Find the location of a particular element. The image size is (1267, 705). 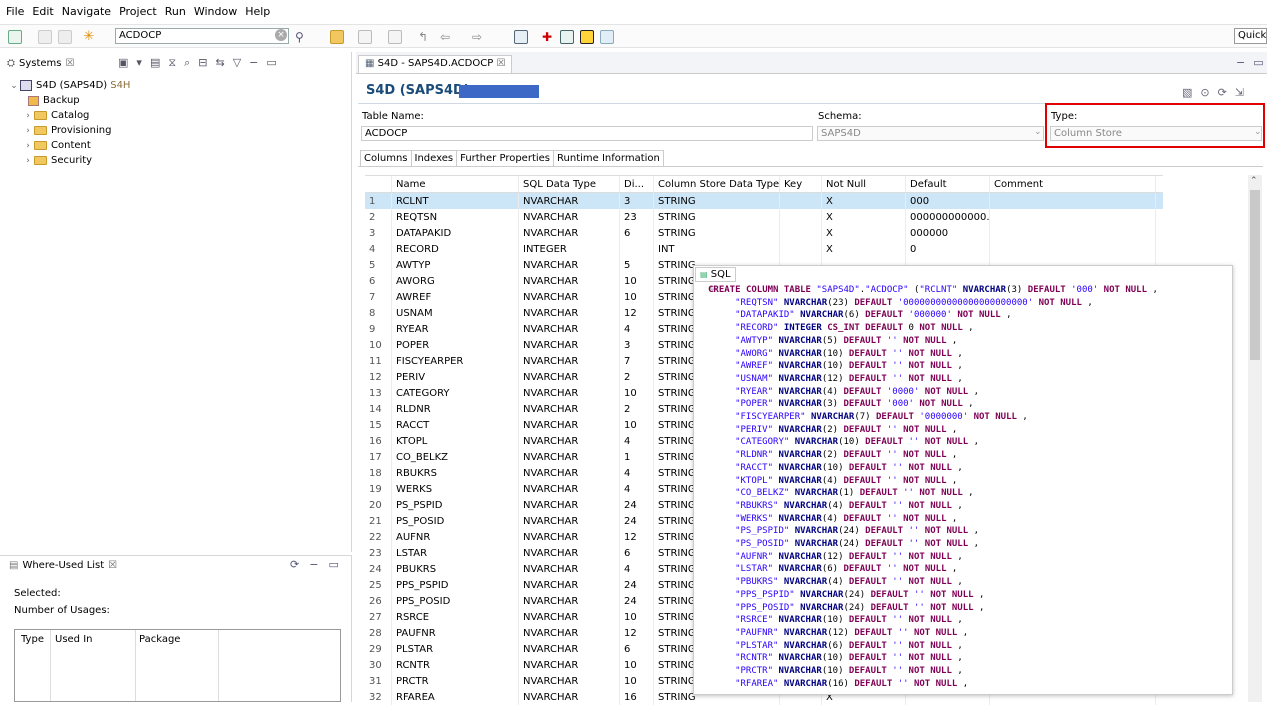

back-icon: ⇦ is located at coordinates (447, 37).